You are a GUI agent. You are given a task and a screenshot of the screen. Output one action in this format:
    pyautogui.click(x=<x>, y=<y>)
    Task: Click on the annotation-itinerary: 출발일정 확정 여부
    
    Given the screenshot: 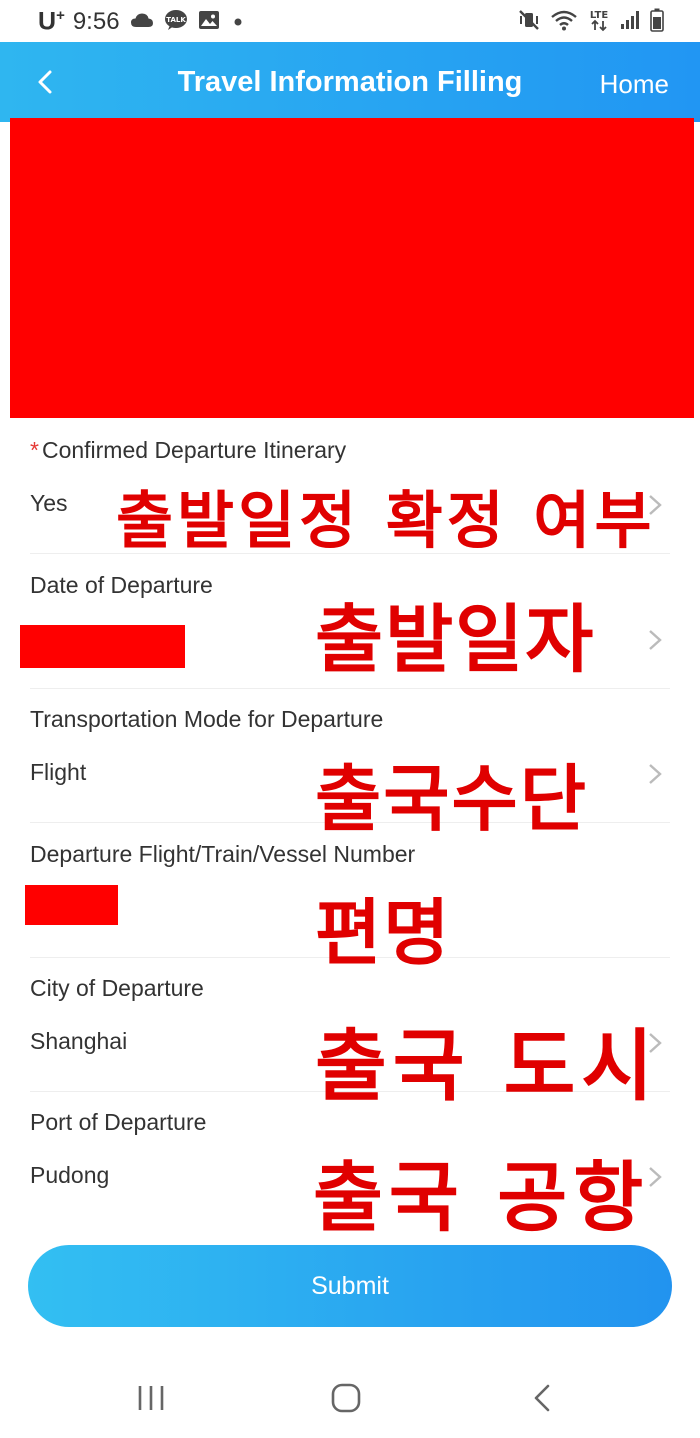 What is the action you would take?
    pyautogui.click(x=386, y=520)
    